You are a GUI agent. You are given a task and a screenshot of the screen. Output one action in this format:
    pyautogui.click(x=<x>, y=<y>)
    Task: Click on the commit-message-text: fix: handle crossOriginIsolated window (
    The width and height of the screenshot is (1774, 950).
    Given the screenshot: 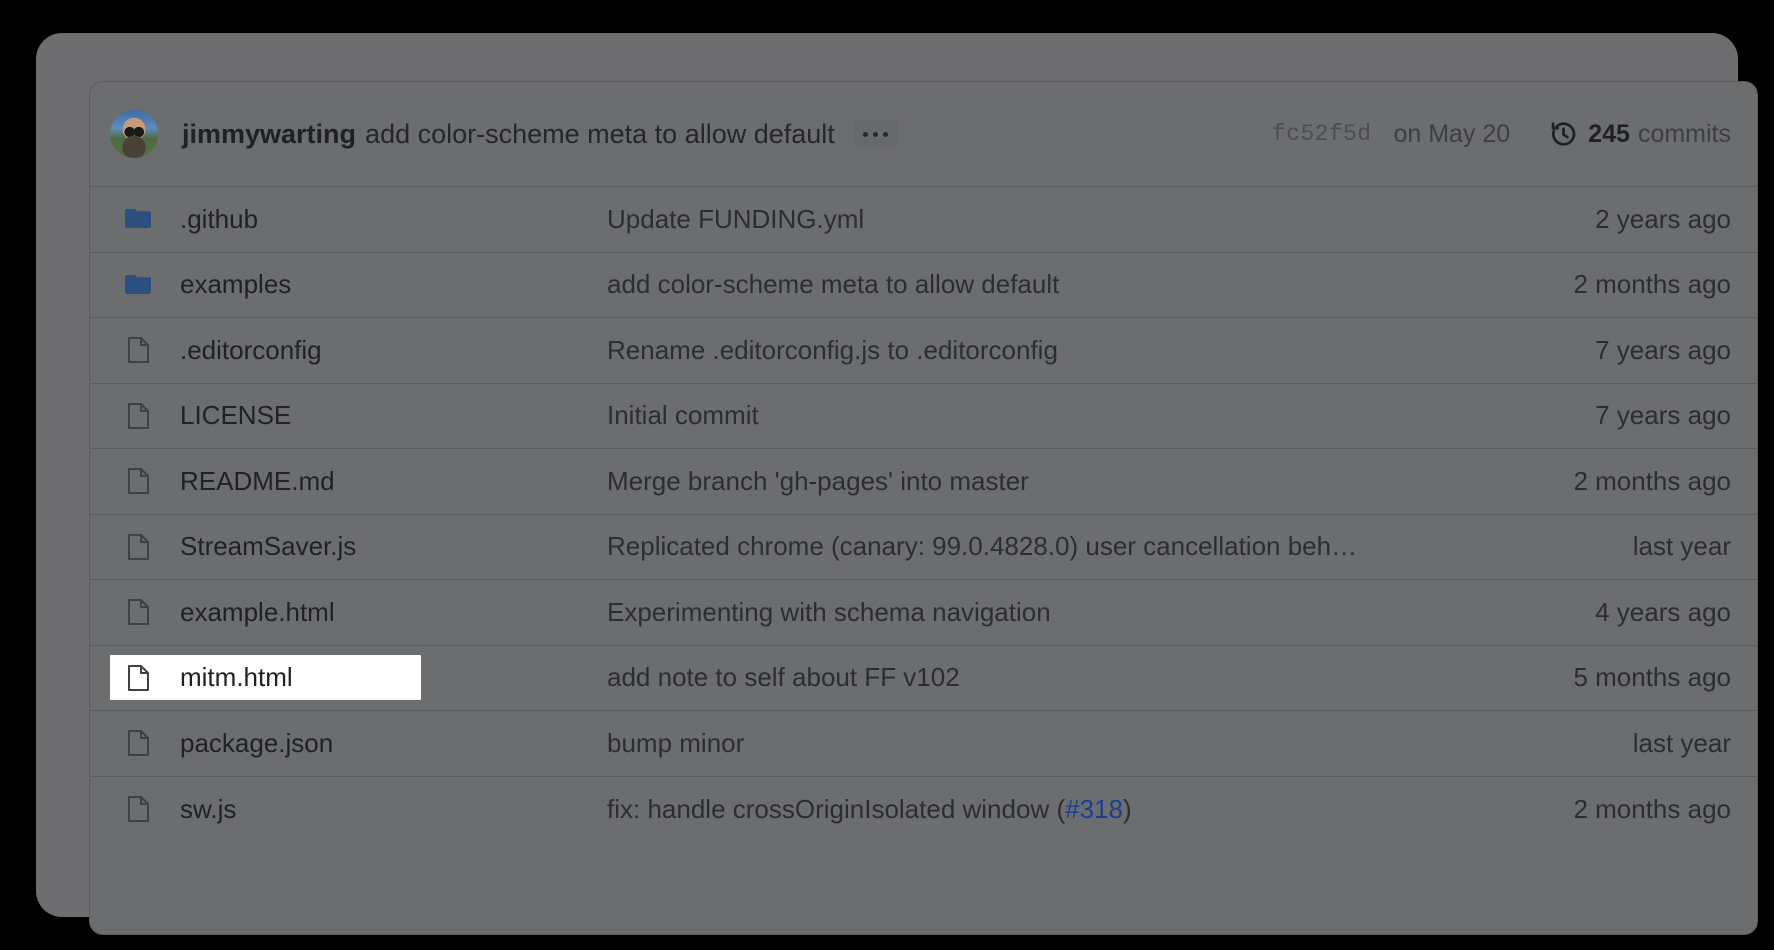 What is the action you would take?
    pyautogui.click(x=836, y=808)
    